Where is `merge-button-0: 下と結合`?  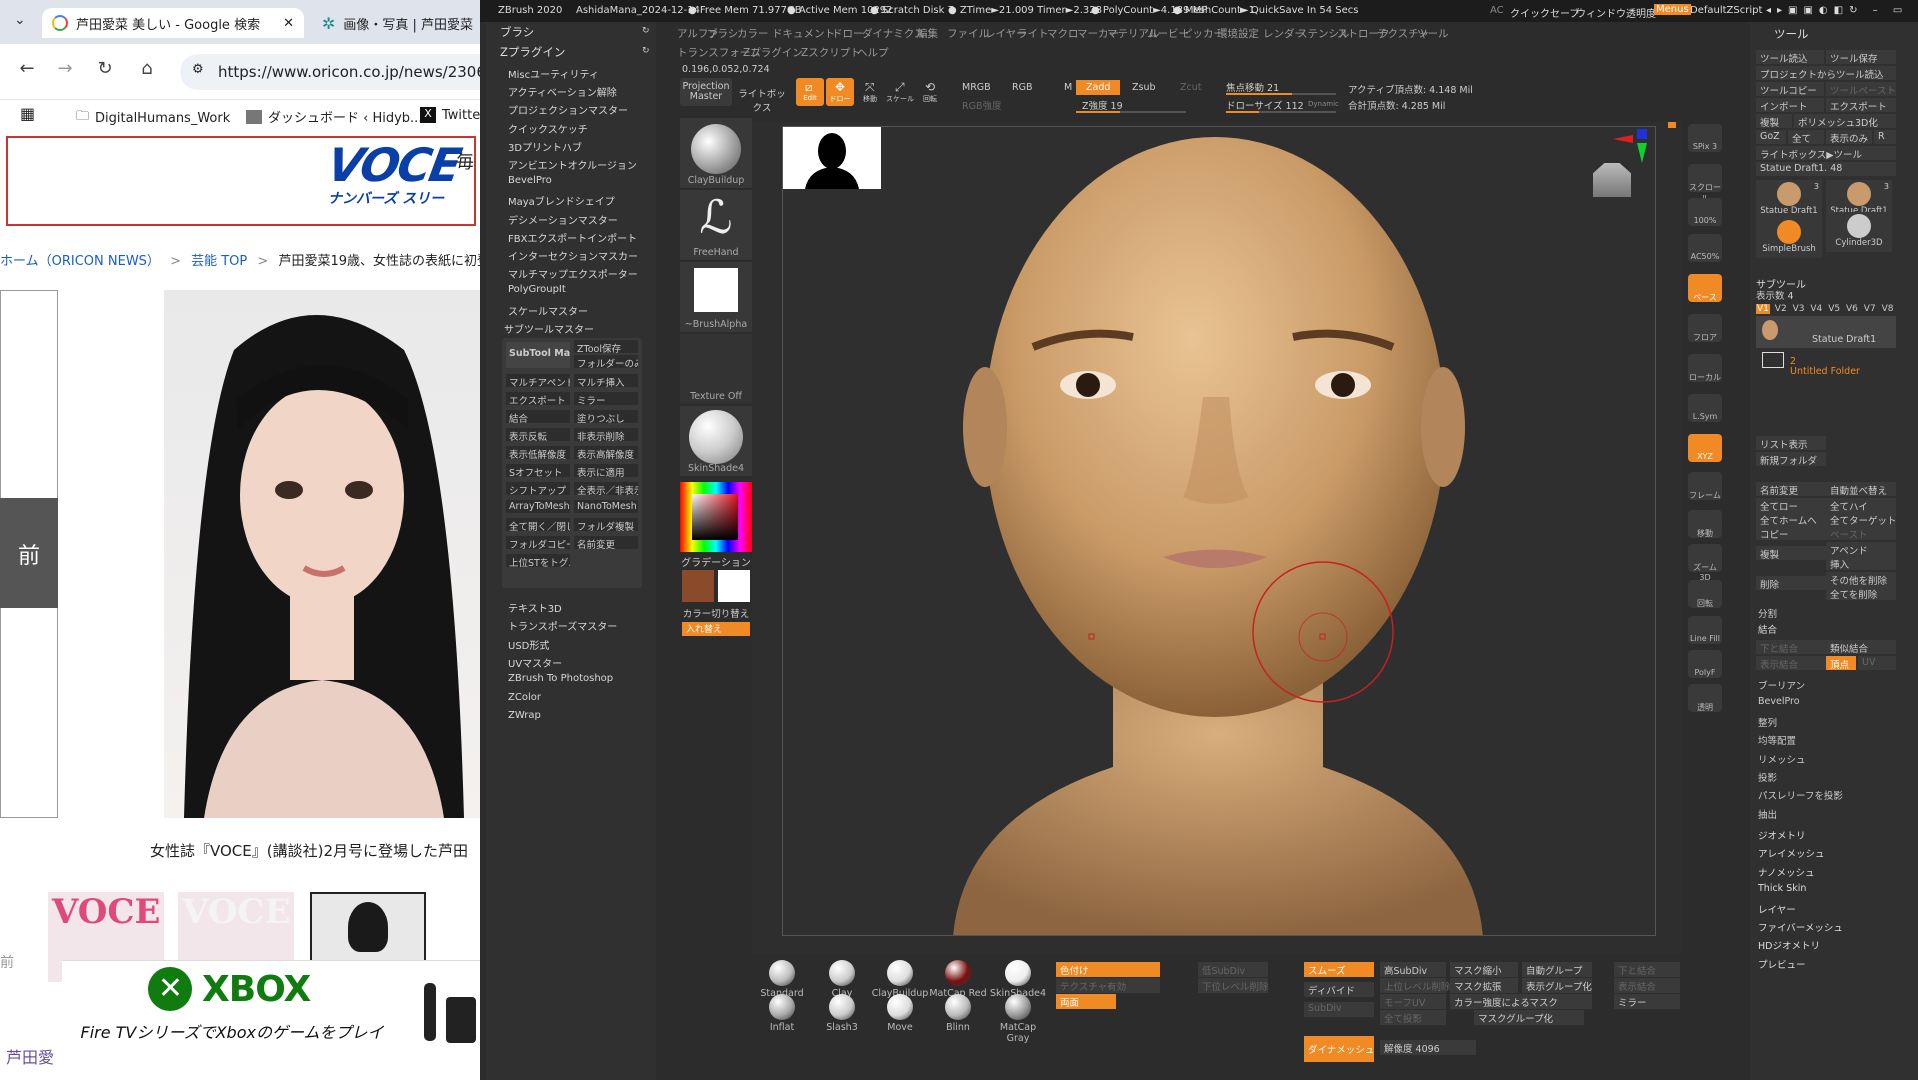
merge-button-0: 下と結合 is located at coordinates (1791, 647).